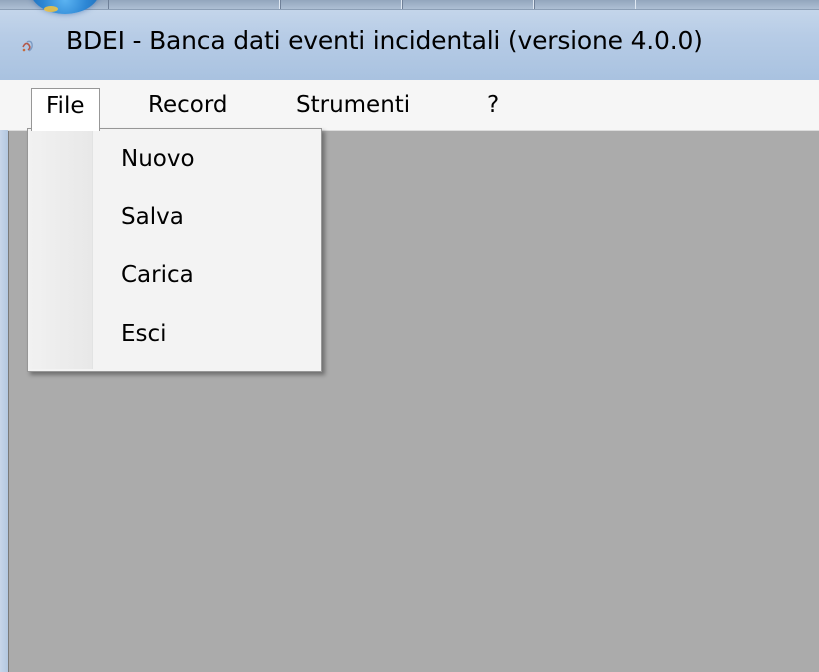  What do you see at coordinates (152, 217) in the screenshot?
I see `menu-item-salva: Salva` at bounding box center [152, 217].